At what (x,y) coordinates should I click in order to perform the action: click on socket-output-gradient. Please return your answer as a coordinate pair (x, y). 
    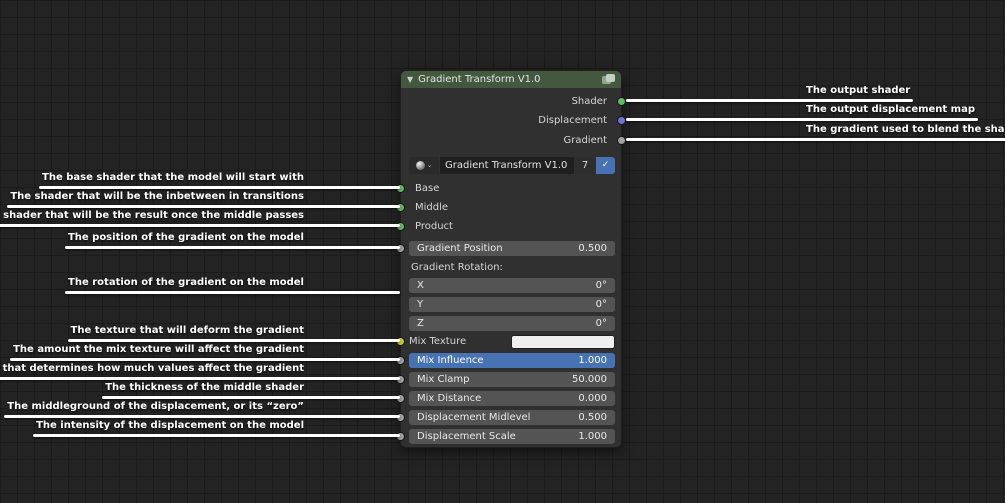
    Looking at the image, I should click on (621, 140).